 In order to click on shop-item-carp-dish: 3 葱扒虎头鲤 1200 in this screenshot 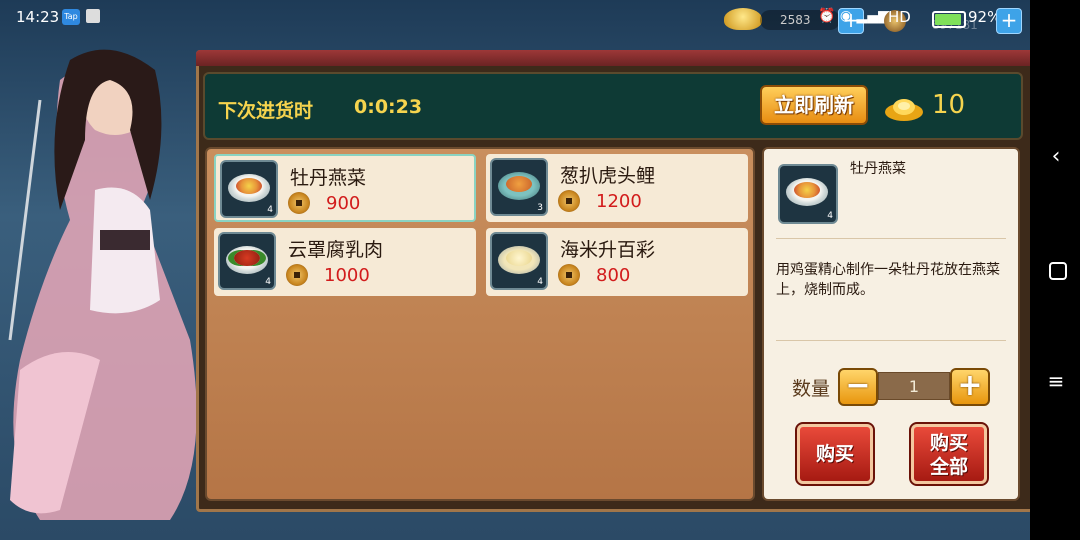, I will do `click(617, 188)`.